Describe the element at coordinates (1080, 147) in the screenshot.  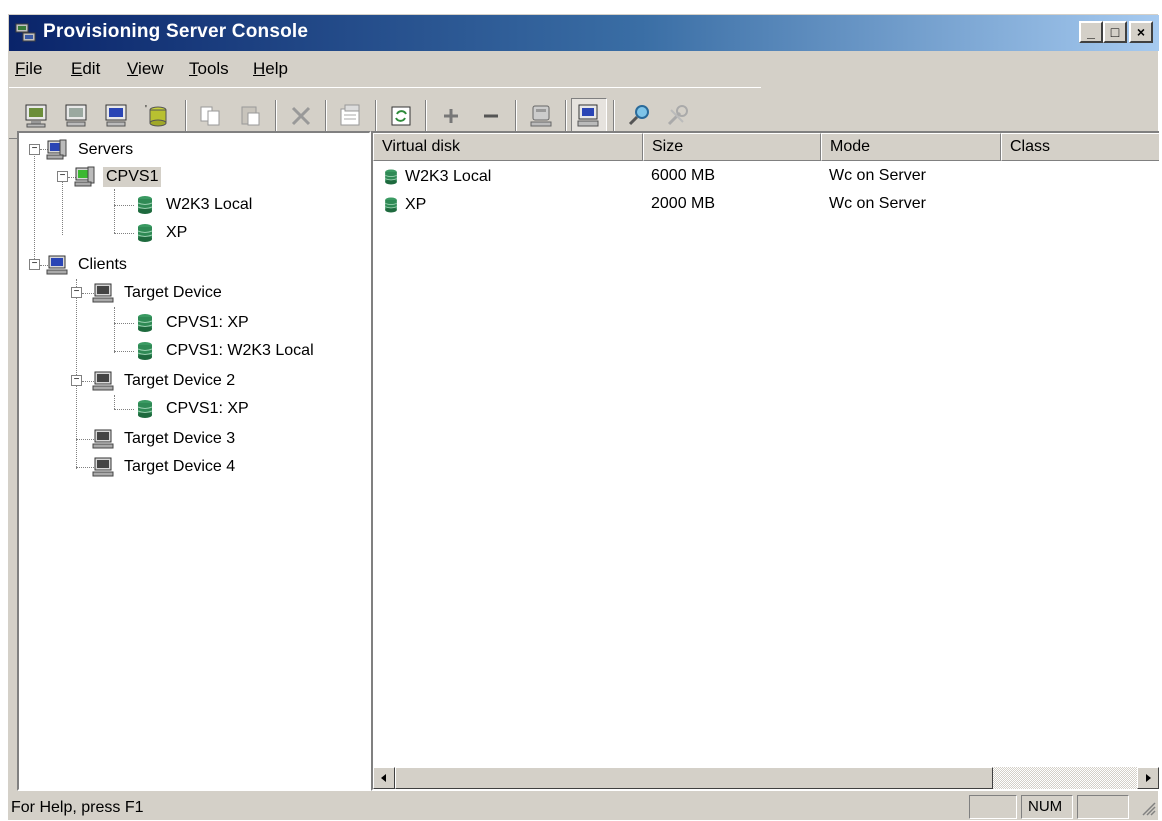
I see `column-header-class: Class` at that location.